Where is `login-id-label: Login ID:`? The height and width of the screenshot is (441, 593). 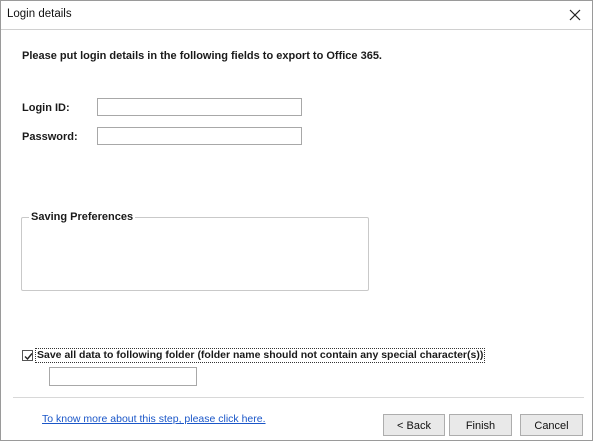 login-id-label: Login ID: is located at coordinates (46, 108).